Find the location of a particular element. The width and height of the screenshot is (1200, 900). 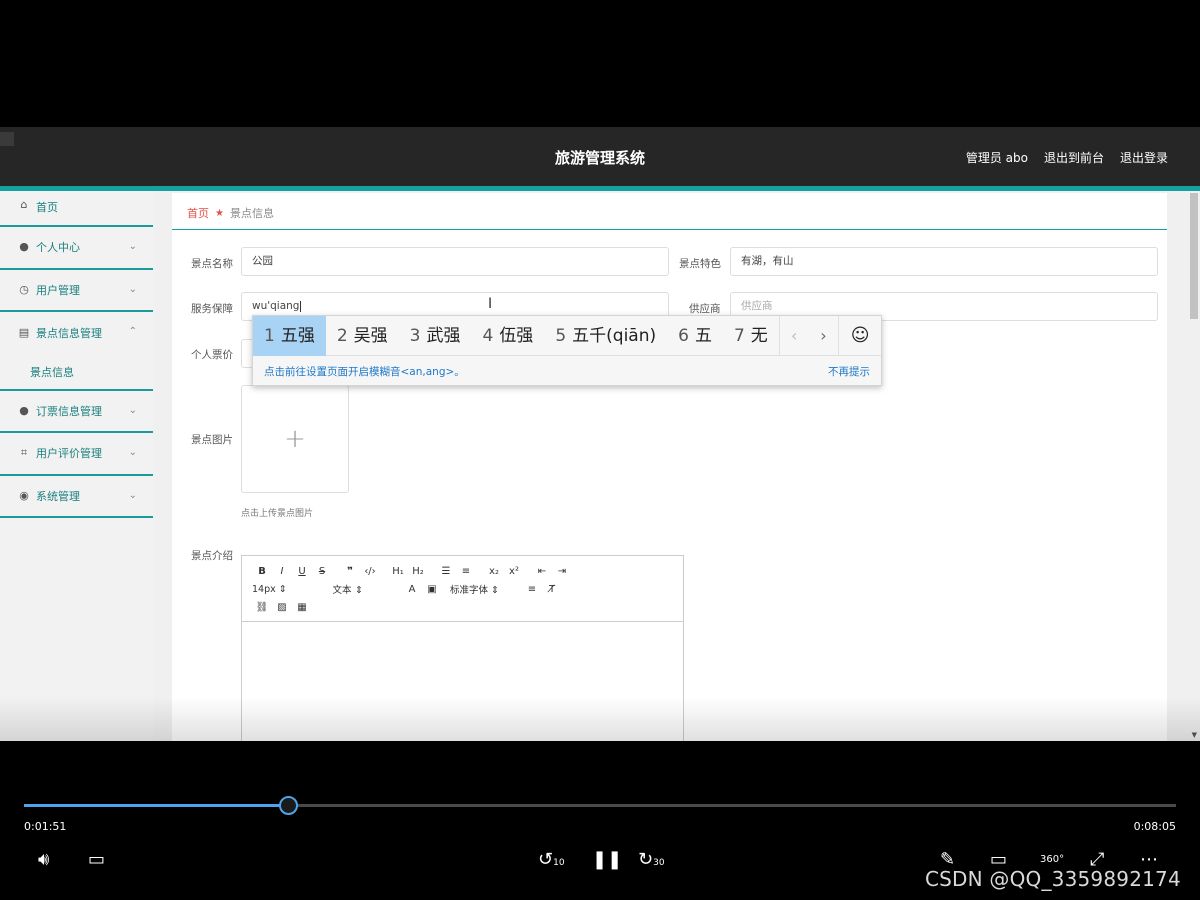

image-upload-box: + is located at coordinates (295, 439).